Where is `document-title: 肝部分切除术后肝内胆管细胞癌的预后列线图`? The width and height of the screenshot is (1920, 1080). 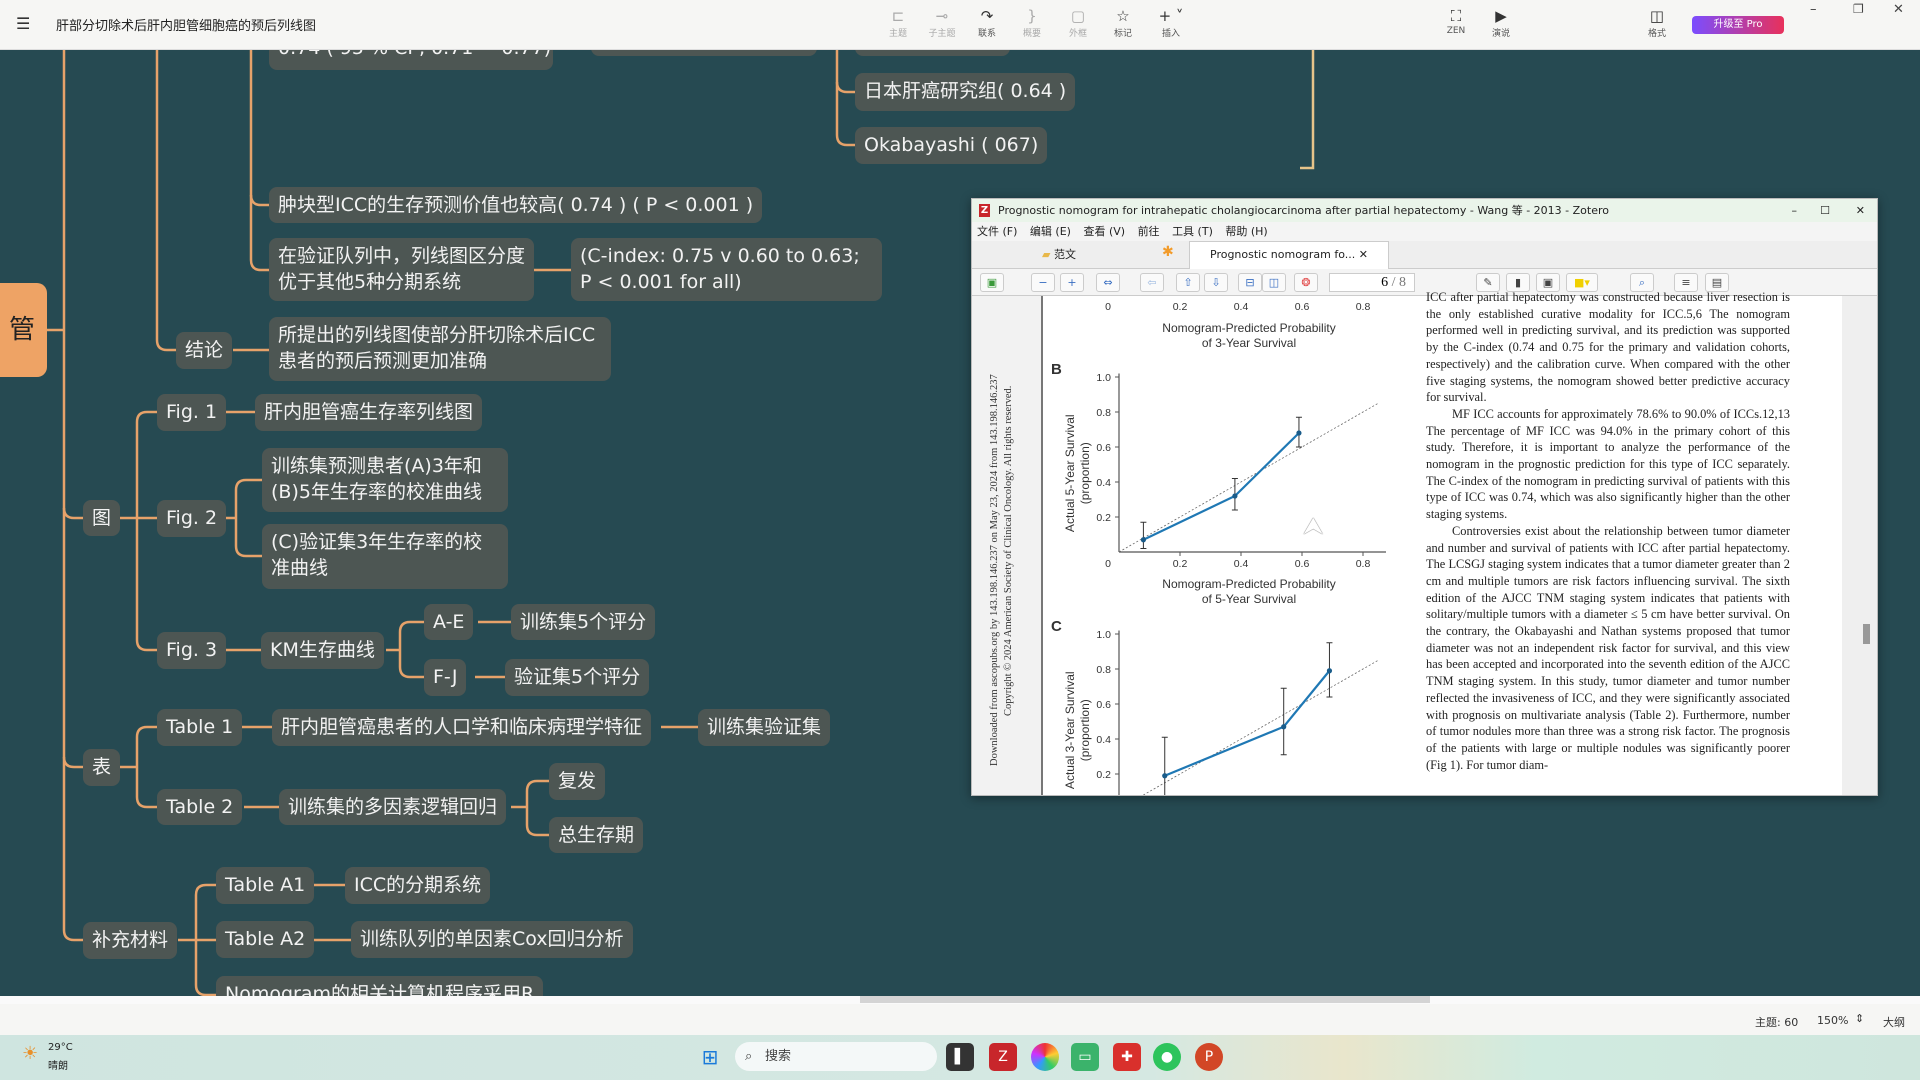
document-title: 肝部分切除术后肝内胆管细胞癌的预后列线图 is located at coordinates (186, 26).